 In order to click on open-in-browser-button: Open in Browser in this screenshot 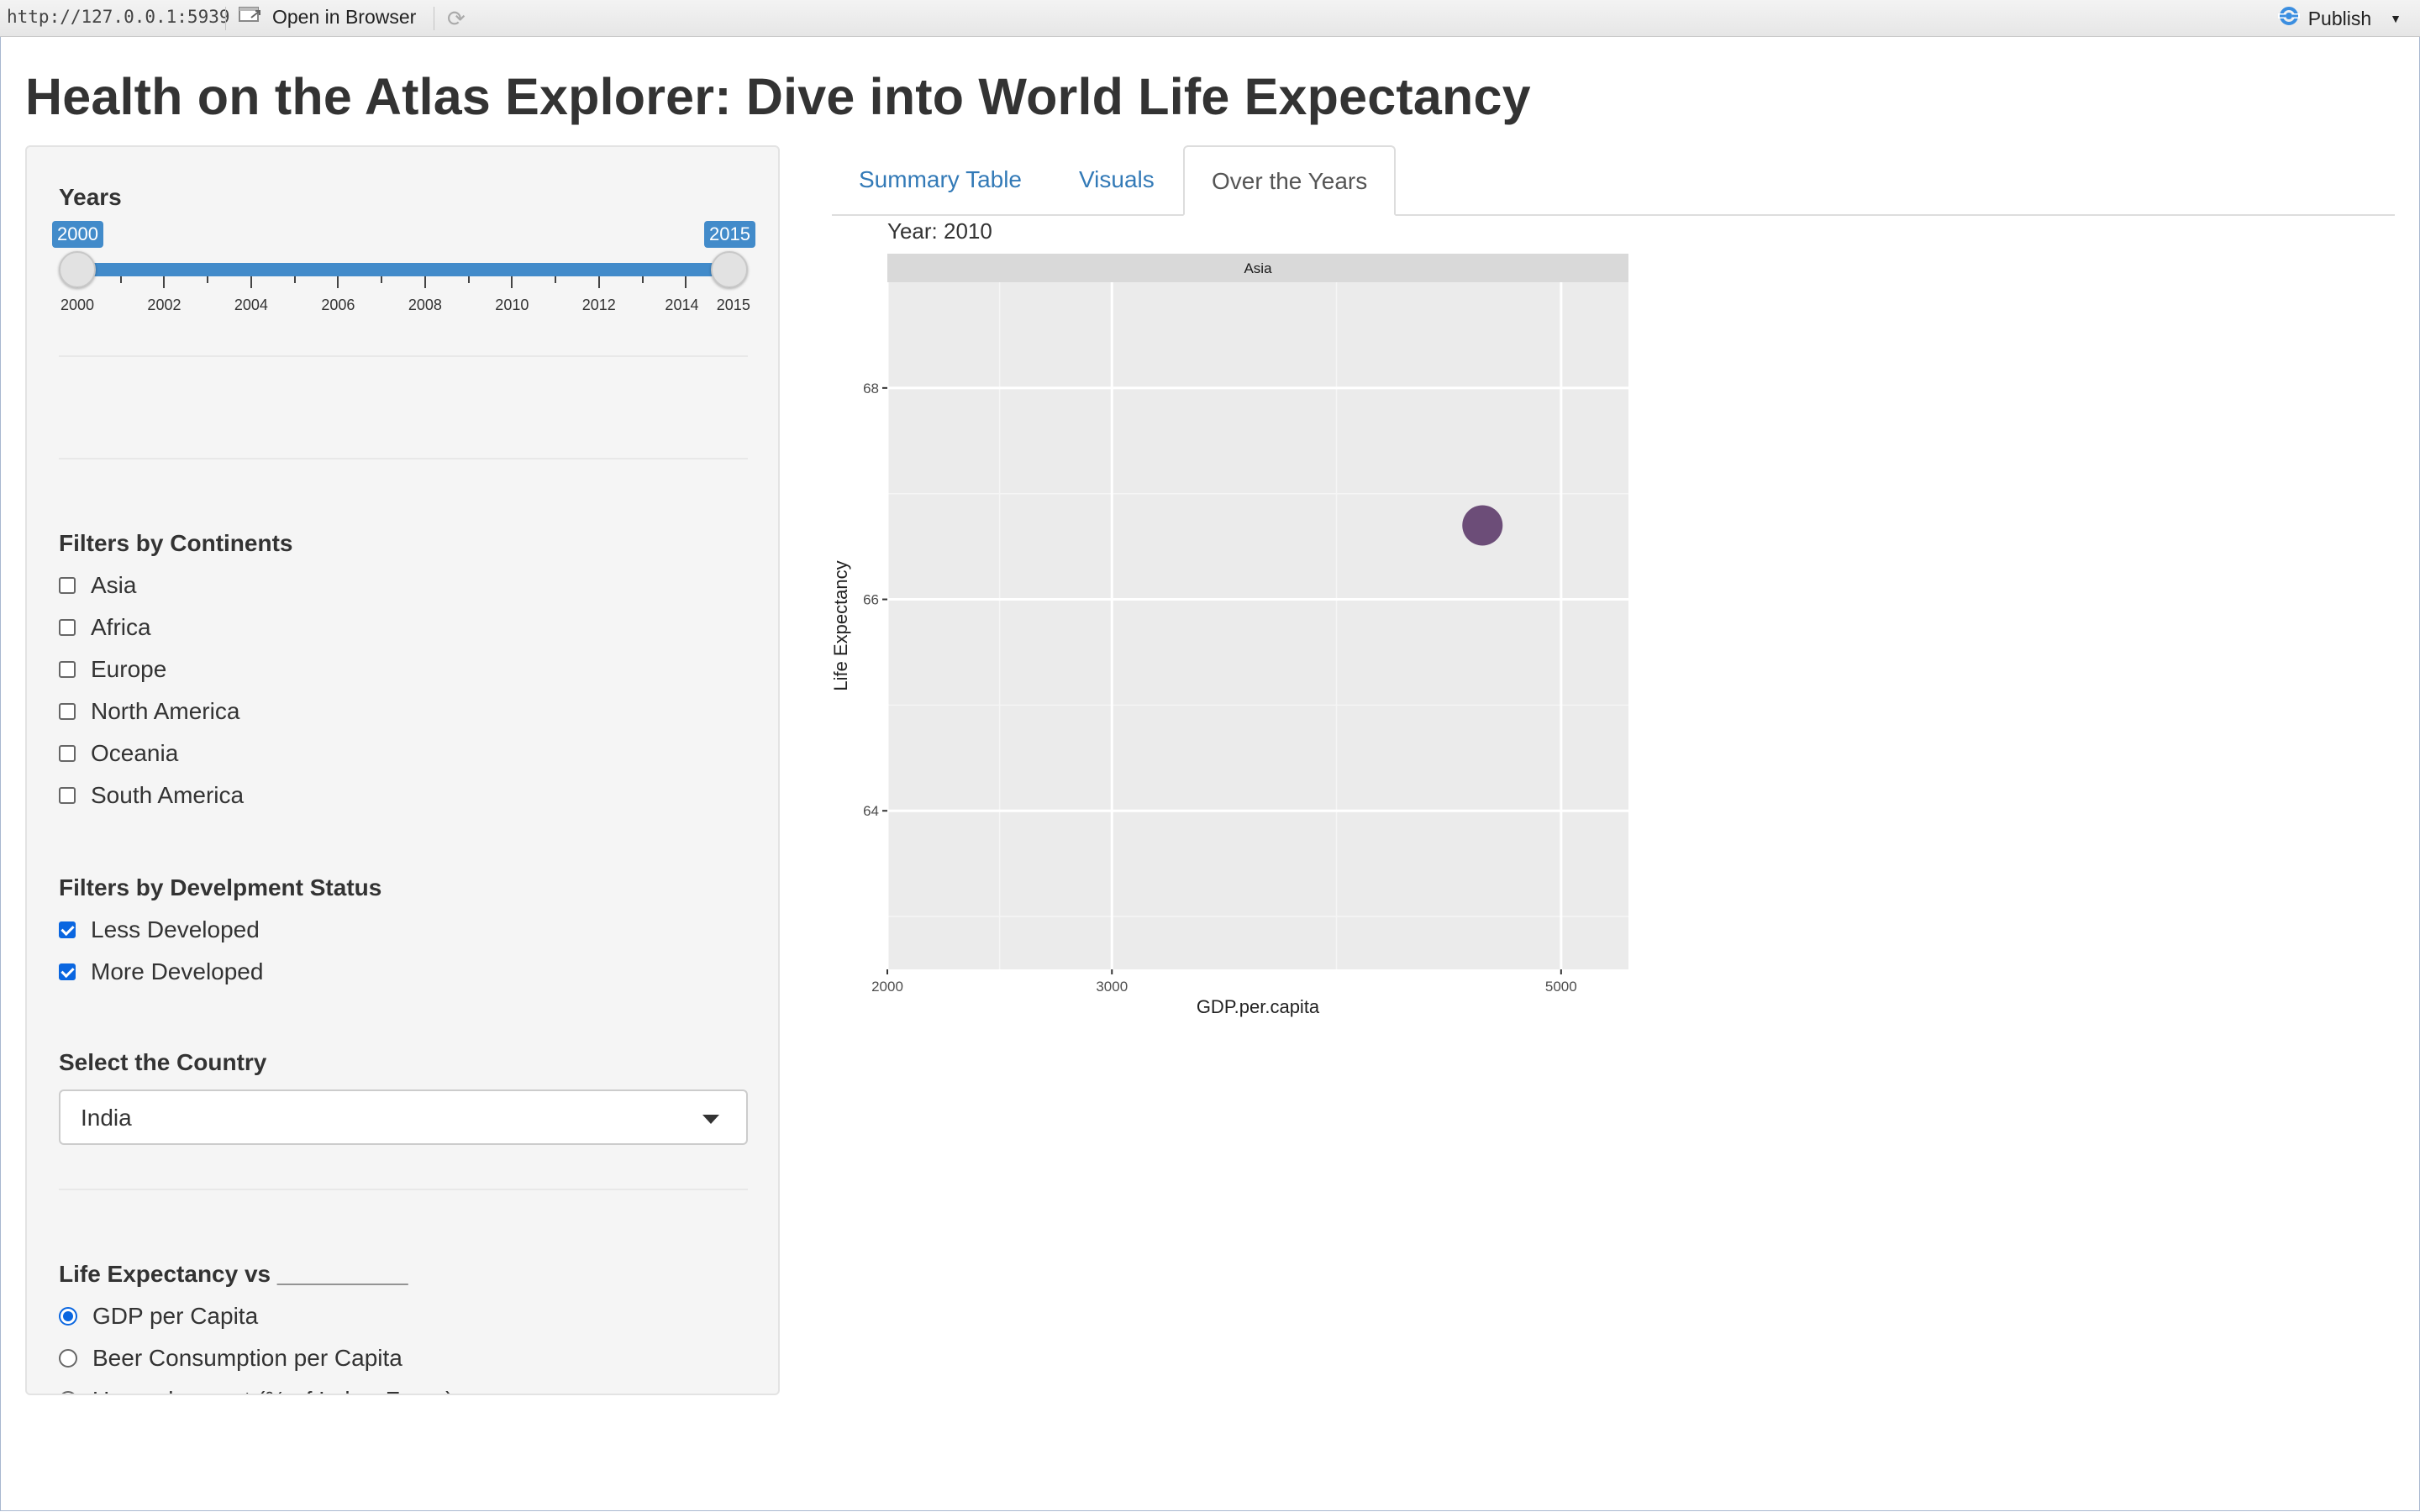, I will do `click(327, 17)`.